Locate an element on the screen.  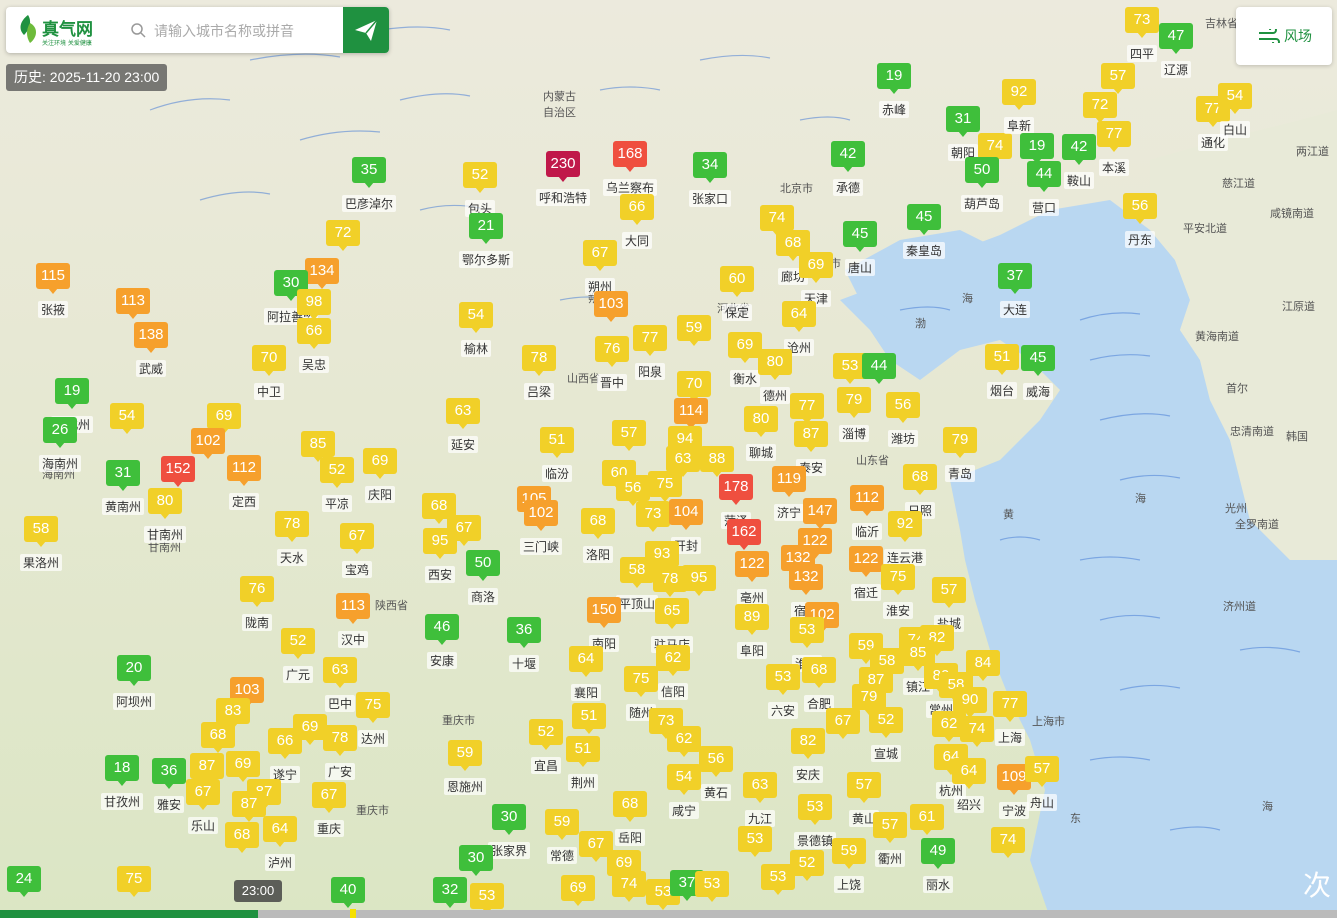
aqi-marker: 61 is located at coordinates (927, 821).